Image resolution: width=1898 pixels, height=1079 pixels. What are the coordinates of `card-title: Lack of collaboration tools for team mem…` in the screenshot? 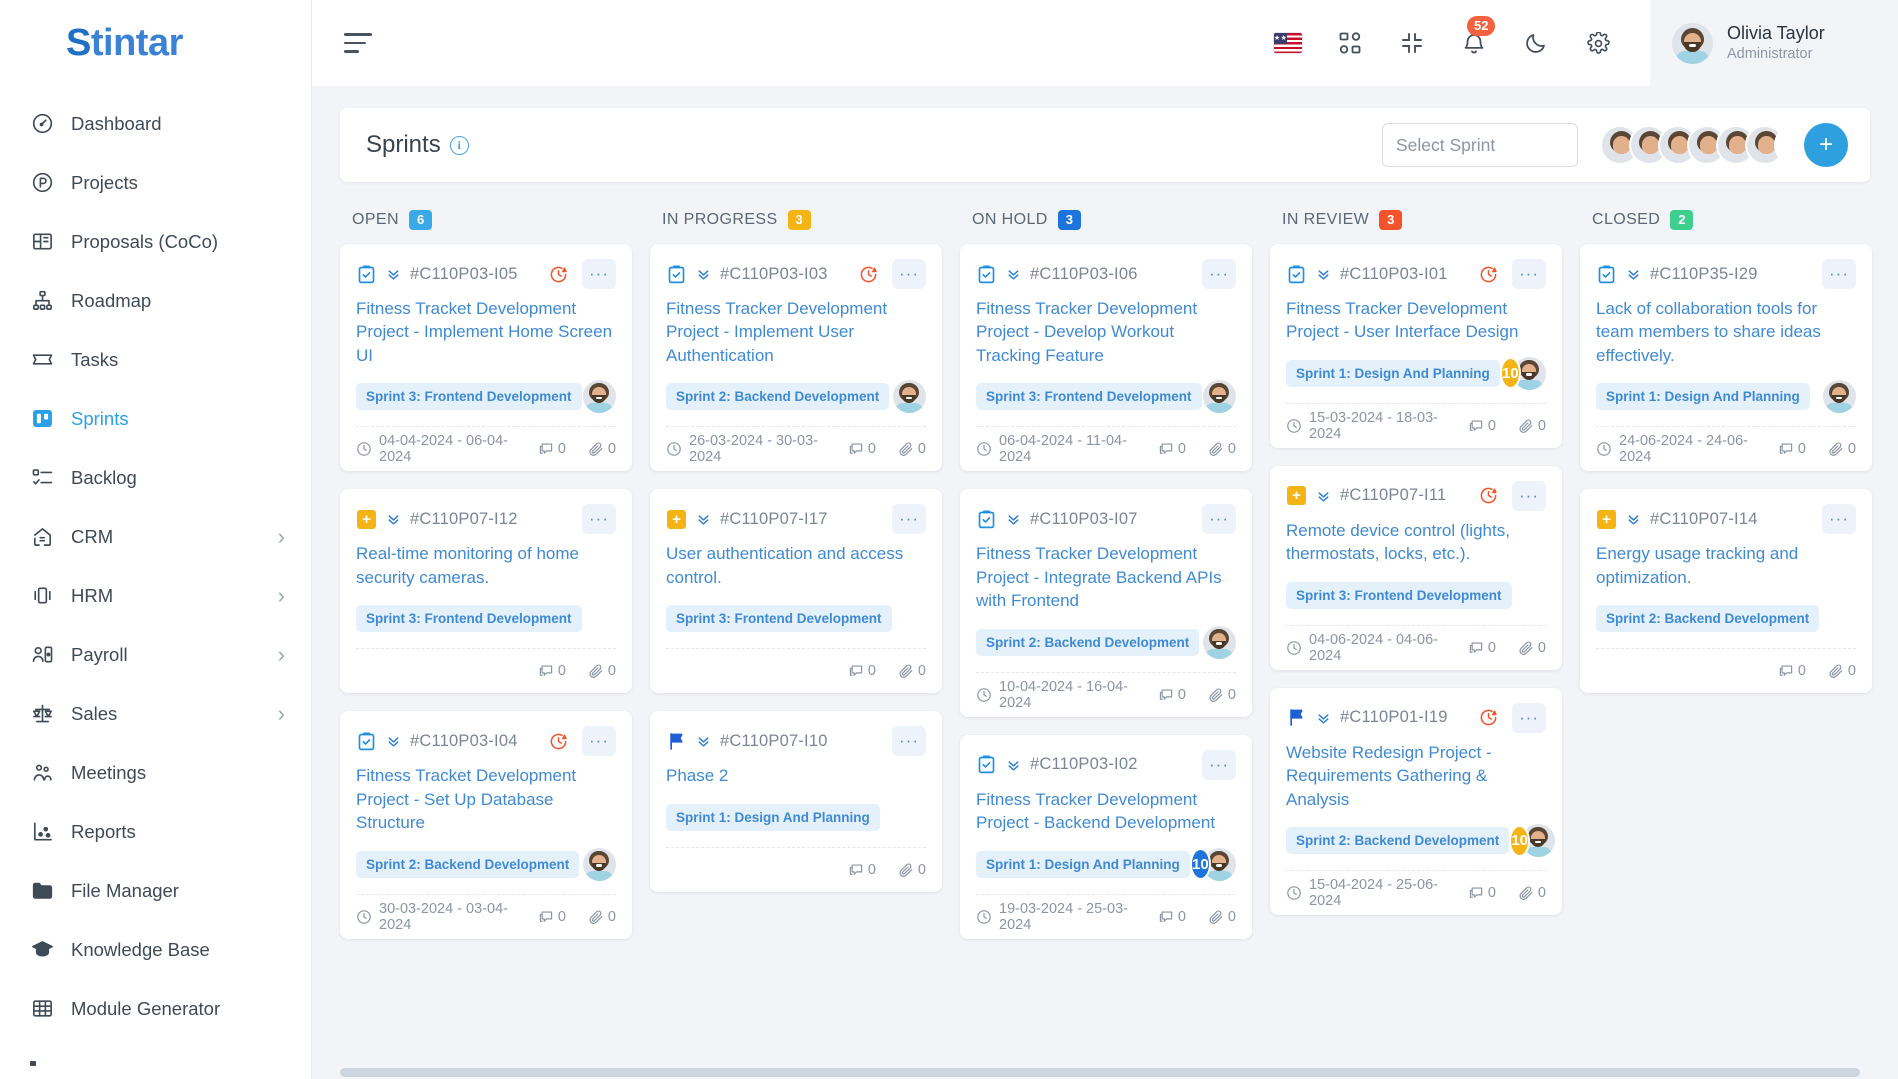 It's located at (1726, 332).